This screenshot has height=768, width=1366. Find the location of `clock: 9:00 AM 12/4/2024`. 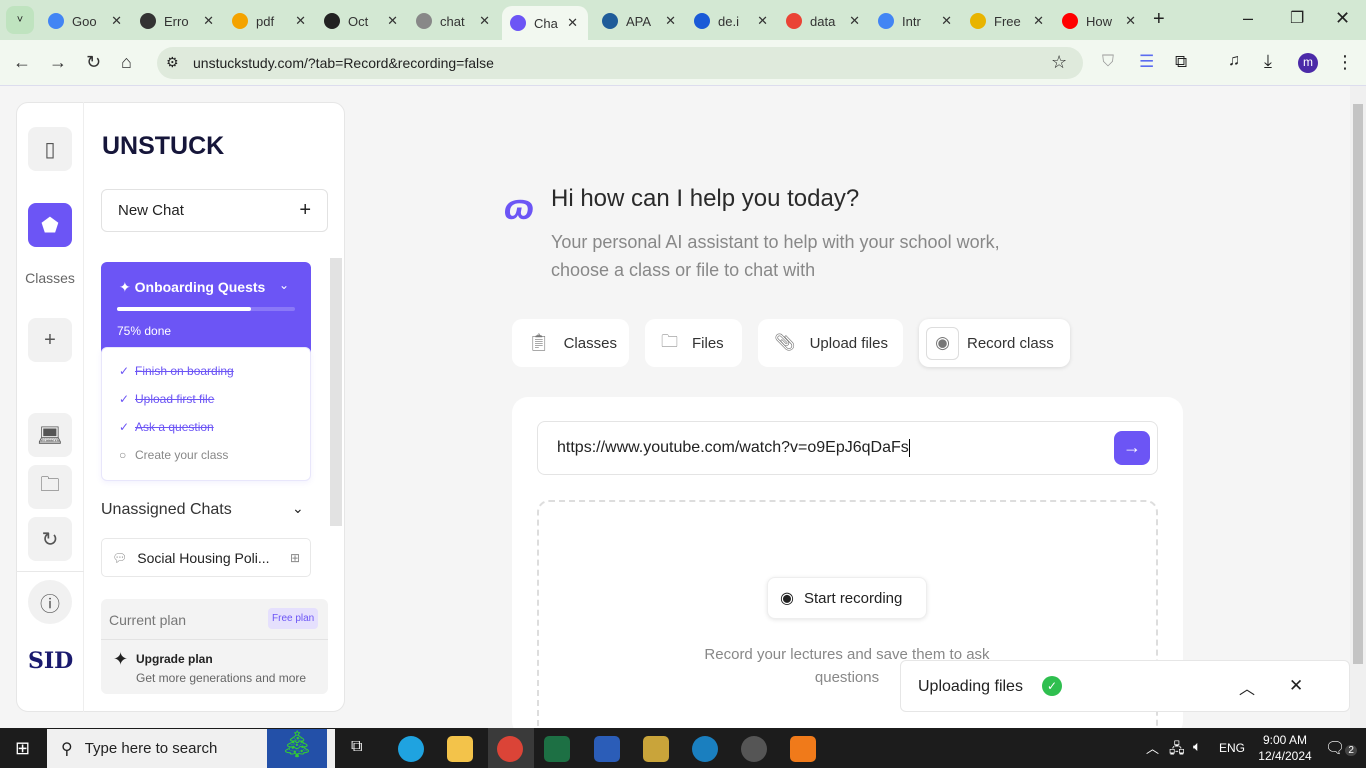

clock: 9:00 AM 12/4/2024 is located at coordinates (1285, 748).